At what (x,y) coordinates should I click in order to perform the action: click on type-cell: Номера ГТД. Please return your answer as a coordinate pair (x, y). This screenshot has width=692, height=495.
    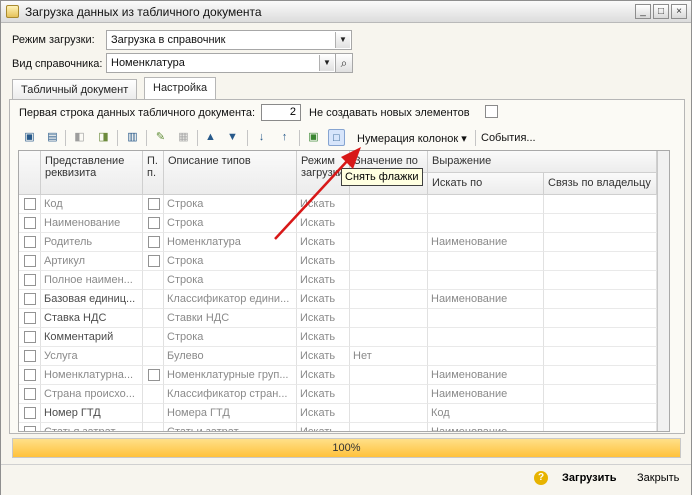
    Looking at the image, I should click on (230, 413).